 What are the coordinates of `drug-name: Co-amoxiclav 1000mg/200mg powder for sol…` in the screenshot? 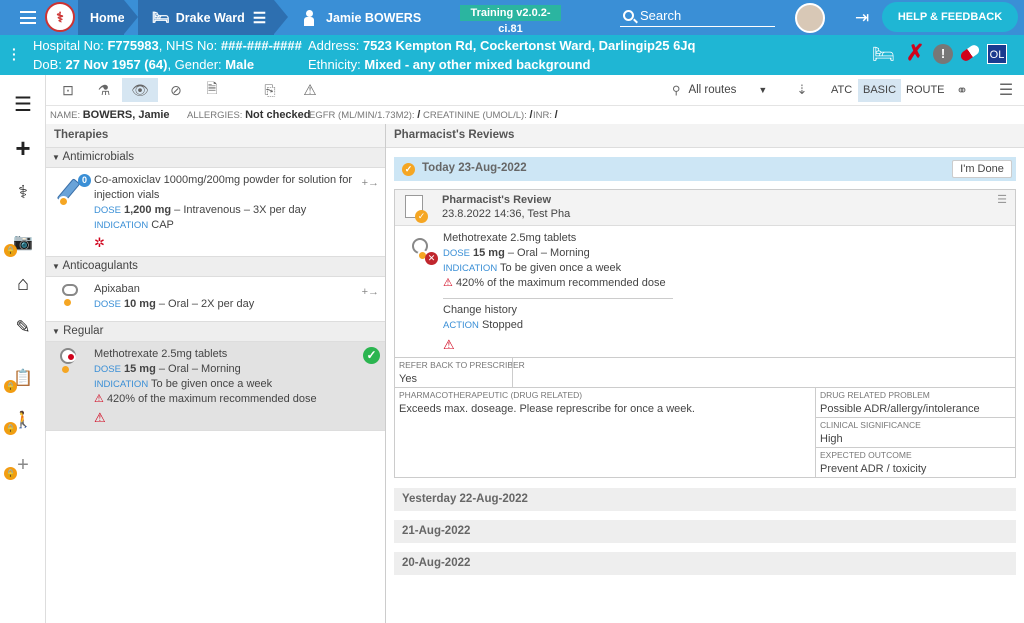 It's located at (223, 187).